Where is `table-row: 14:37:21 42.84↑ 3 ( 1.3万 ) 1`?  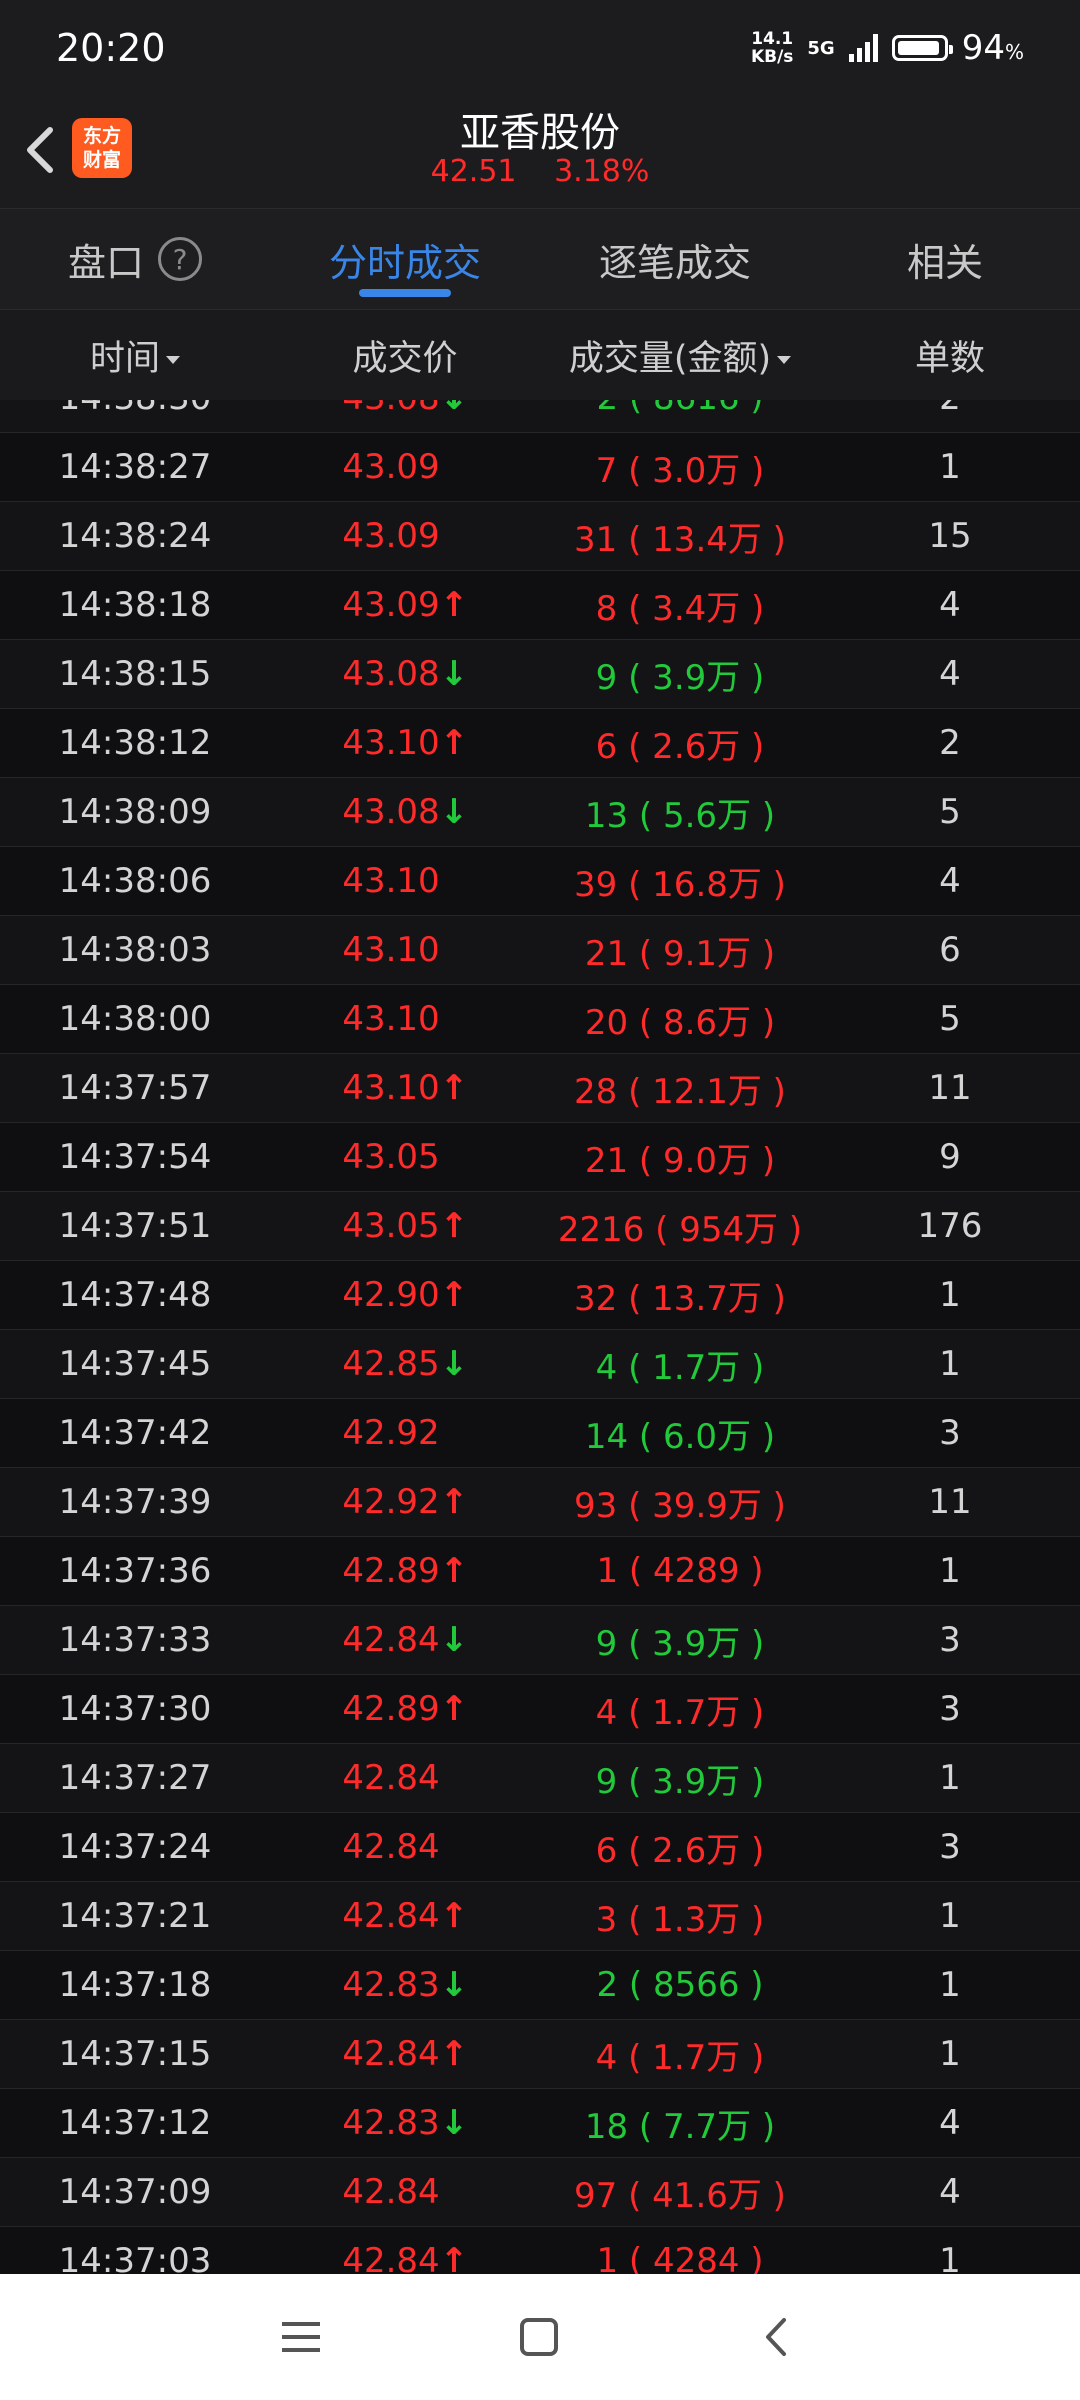
table-row: 14:37:21 42.84↑ 3 ( 1.3万 ) 1 is located at coordinates (540, 1916).